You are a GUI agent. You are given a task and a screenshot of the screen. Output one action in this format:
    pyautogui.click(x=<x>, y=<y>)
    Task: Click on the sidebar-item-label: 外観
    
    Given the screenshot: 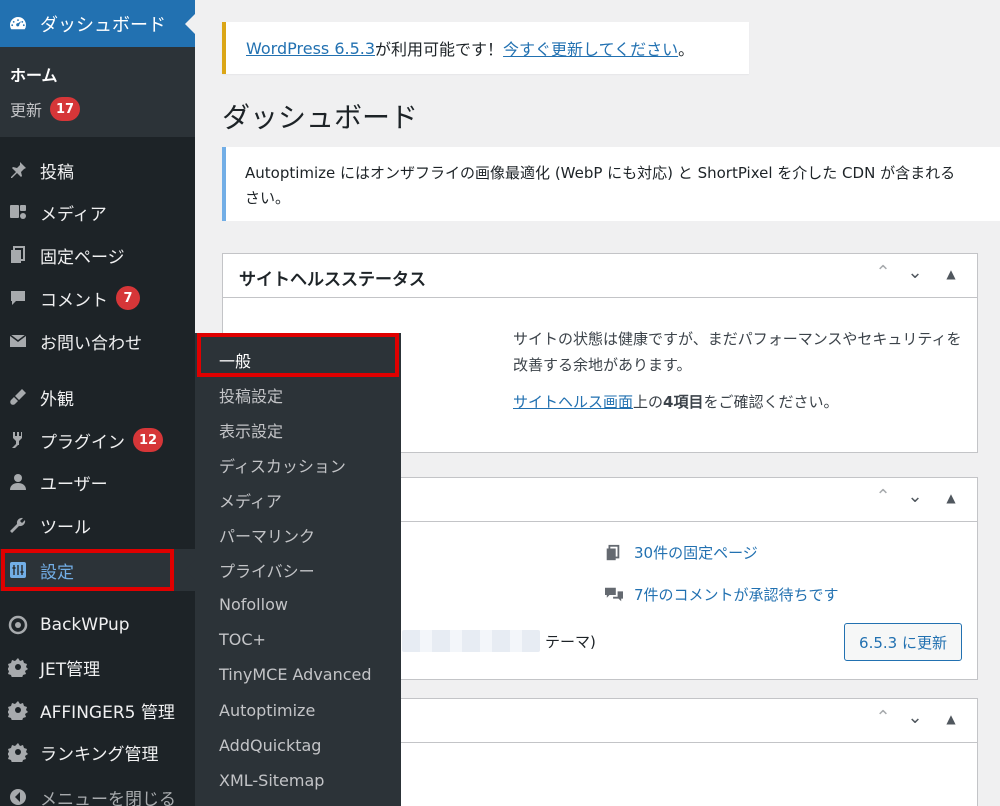 What is the action you would take?
    pyautogui.click(x=57, y=399)
    